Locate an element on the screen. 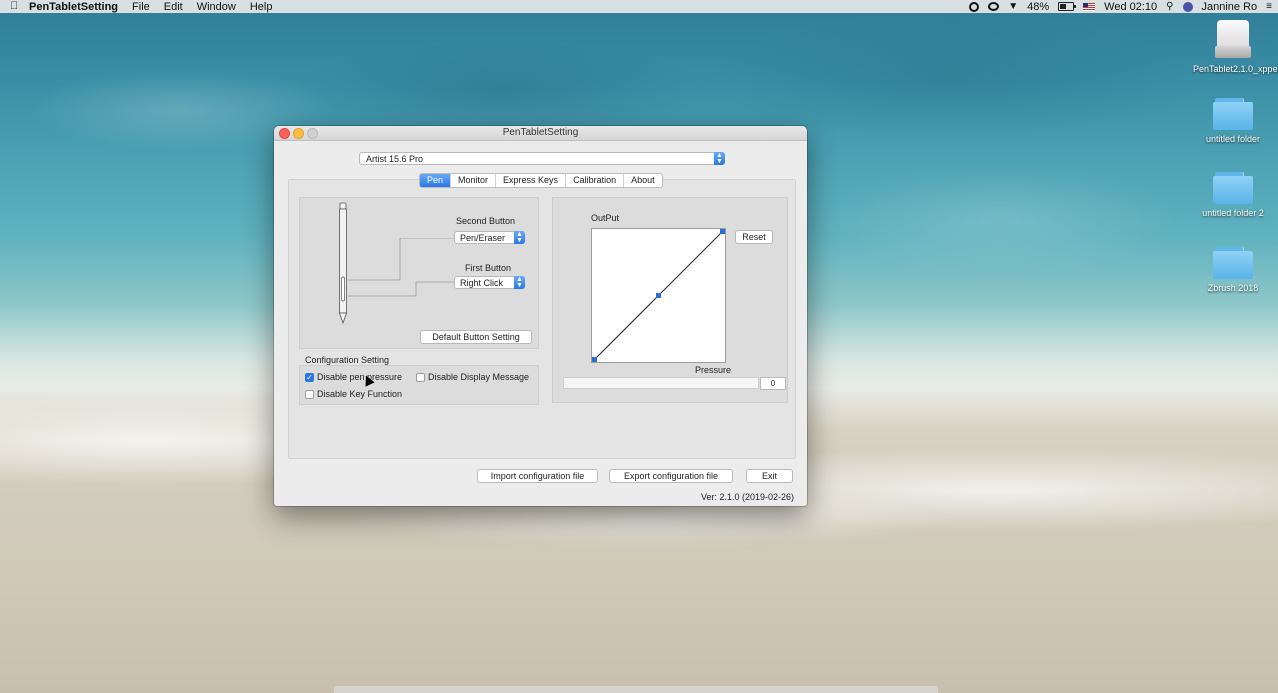 The image size is (1278, 693). dock is located at coordinates (636, 689).